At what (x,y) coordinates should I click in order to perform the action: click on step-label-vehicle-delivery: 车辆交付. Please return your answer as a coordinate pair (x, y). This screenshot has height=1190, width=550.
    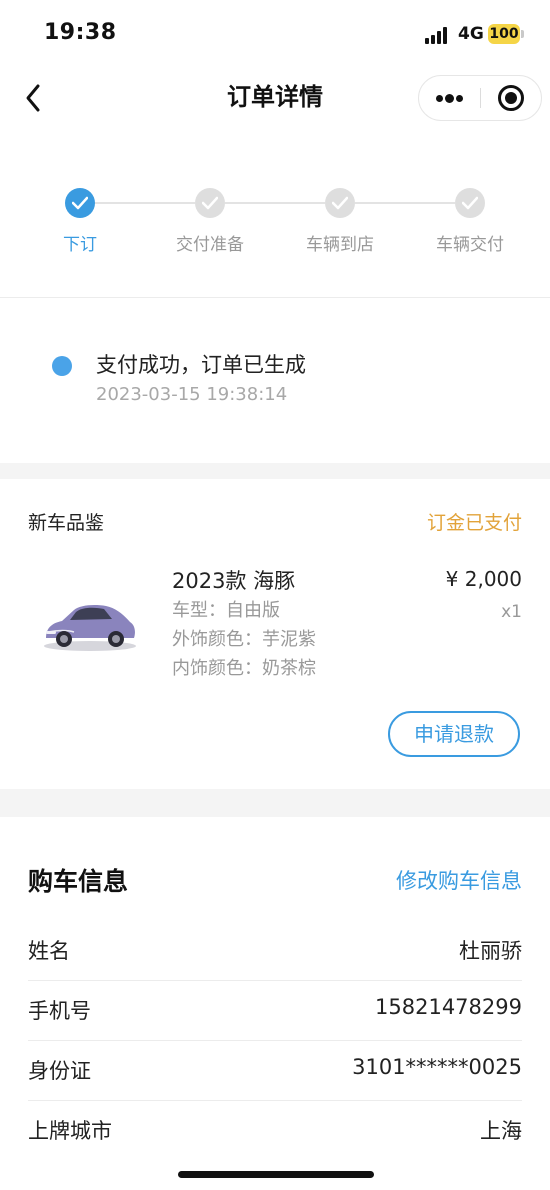
    Looking at the image, I should click on (470, 245).